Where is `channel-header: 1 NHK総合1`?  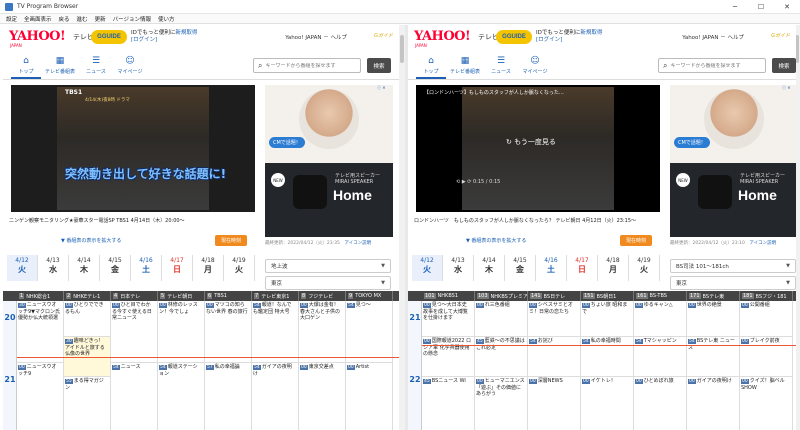
channel-header: 1 NHK総合1 is located at coordinates (40, 296).